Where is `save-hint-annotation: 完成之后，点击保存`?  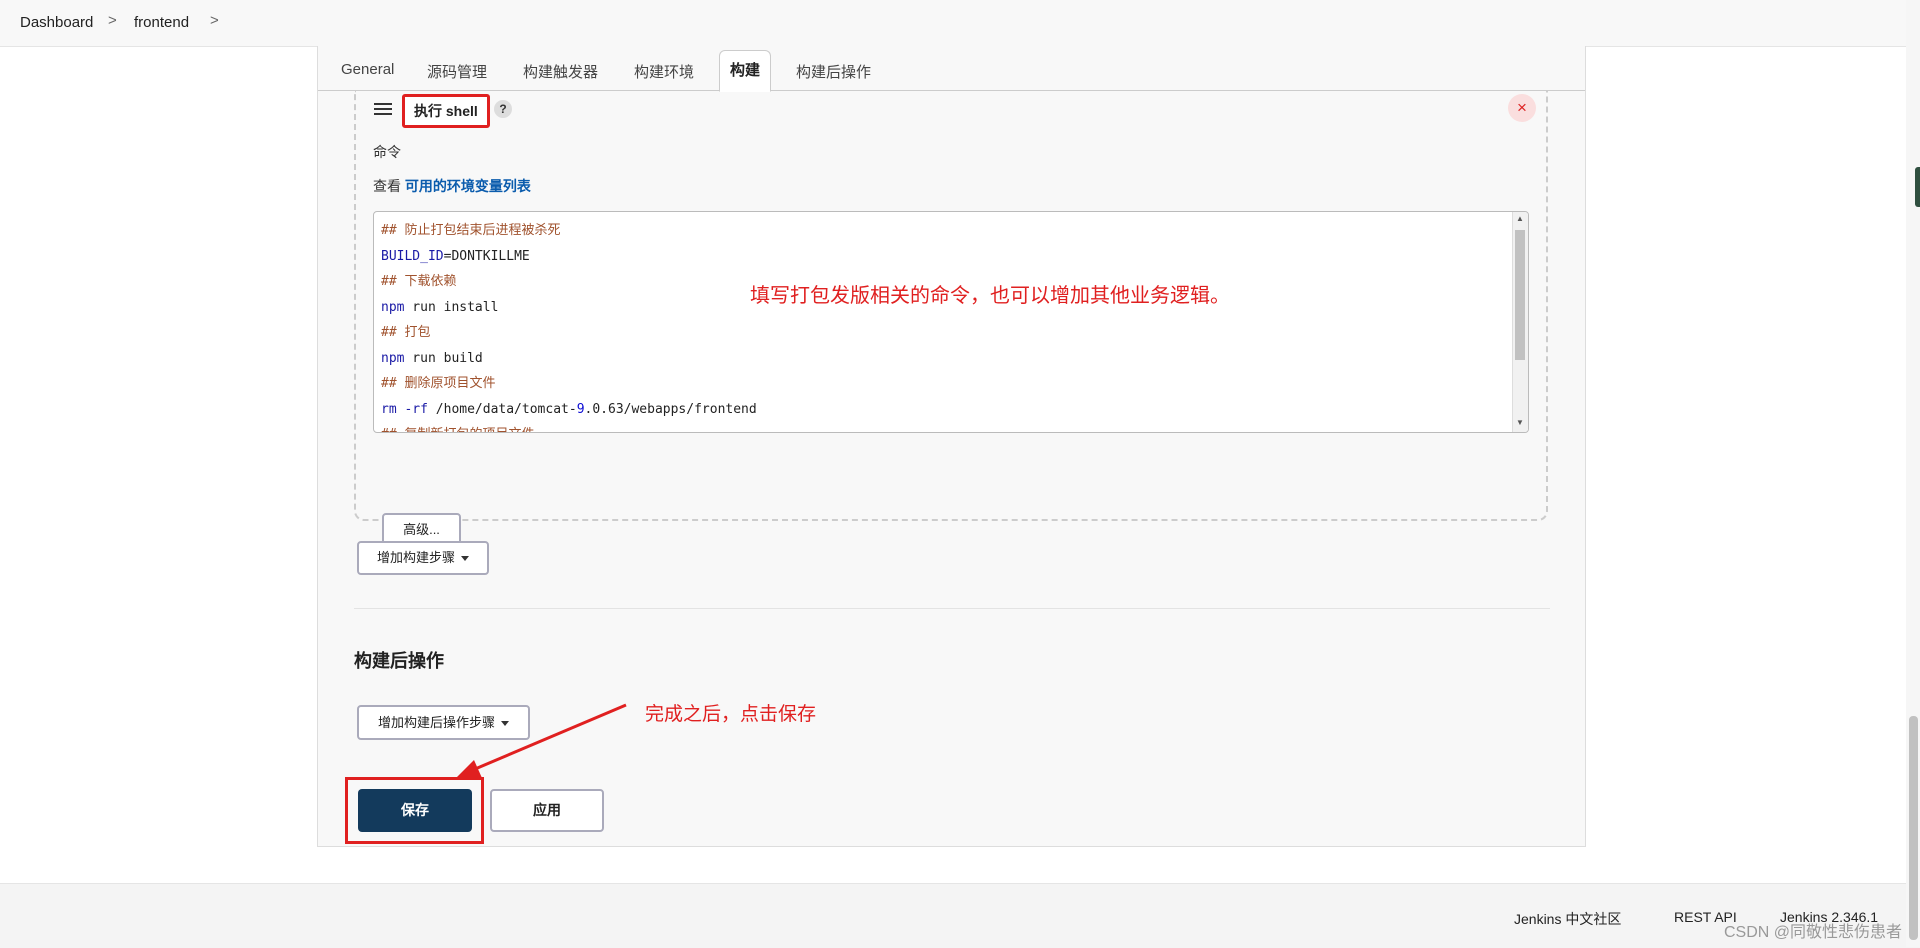
save-hint-annotation: 完成之后，点击保存 is located at coordinates (731, 714).